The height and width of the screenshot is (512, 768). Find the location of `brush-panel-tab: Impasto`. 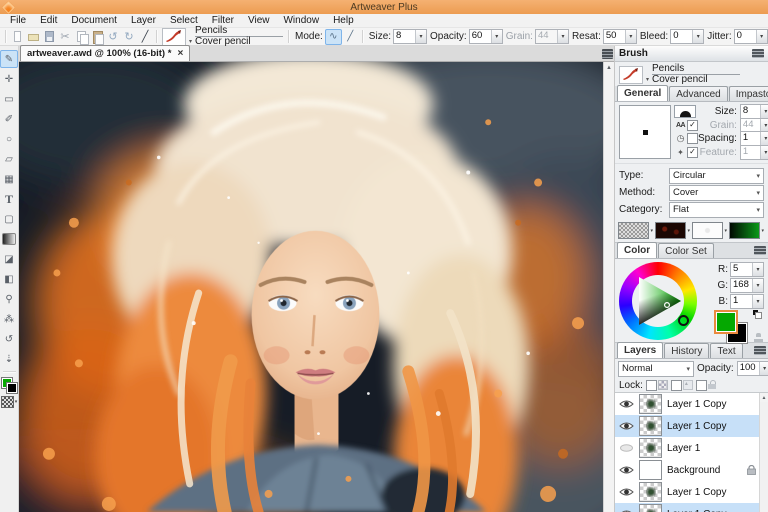

brush-panel-tab: Impasto is located at coordinates (748, 93).